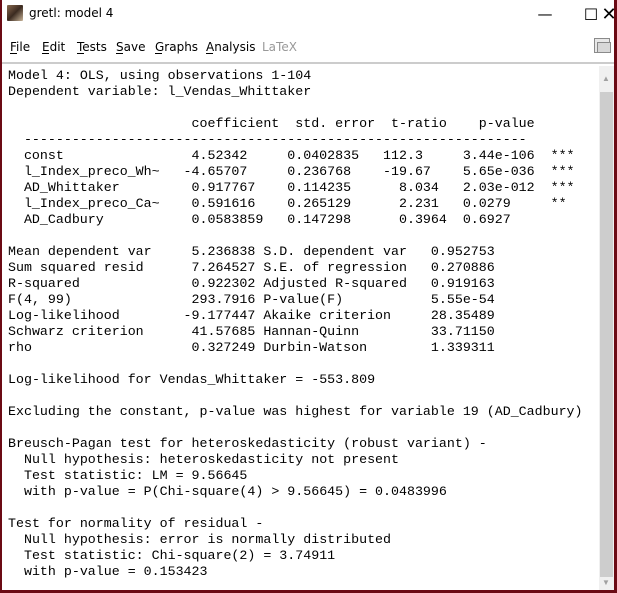 Image resolution: width=617 pixels, height=593 pixels. What do you see at coordinates (315, 347) in the screenshot?
I see `stat-label: Durbin-Watson` at bounding box center [315, 347].